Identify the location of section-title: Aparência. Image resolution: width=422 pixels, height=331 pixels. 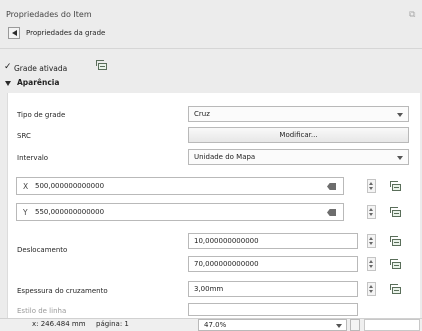
(38, 82).